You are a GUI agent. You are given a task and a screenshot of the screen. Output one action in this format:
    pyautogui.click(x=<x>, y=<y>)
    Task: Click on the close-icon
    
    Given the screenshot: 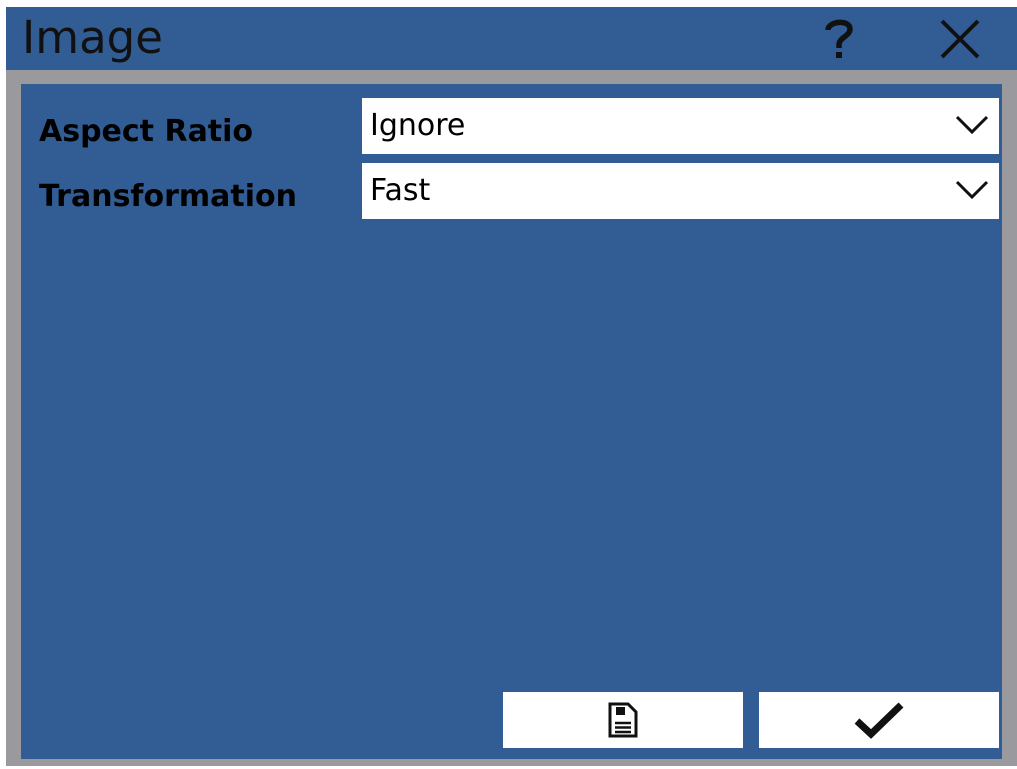 What is the action you would take?
    pyautogui.click(x=960, y=39)
    